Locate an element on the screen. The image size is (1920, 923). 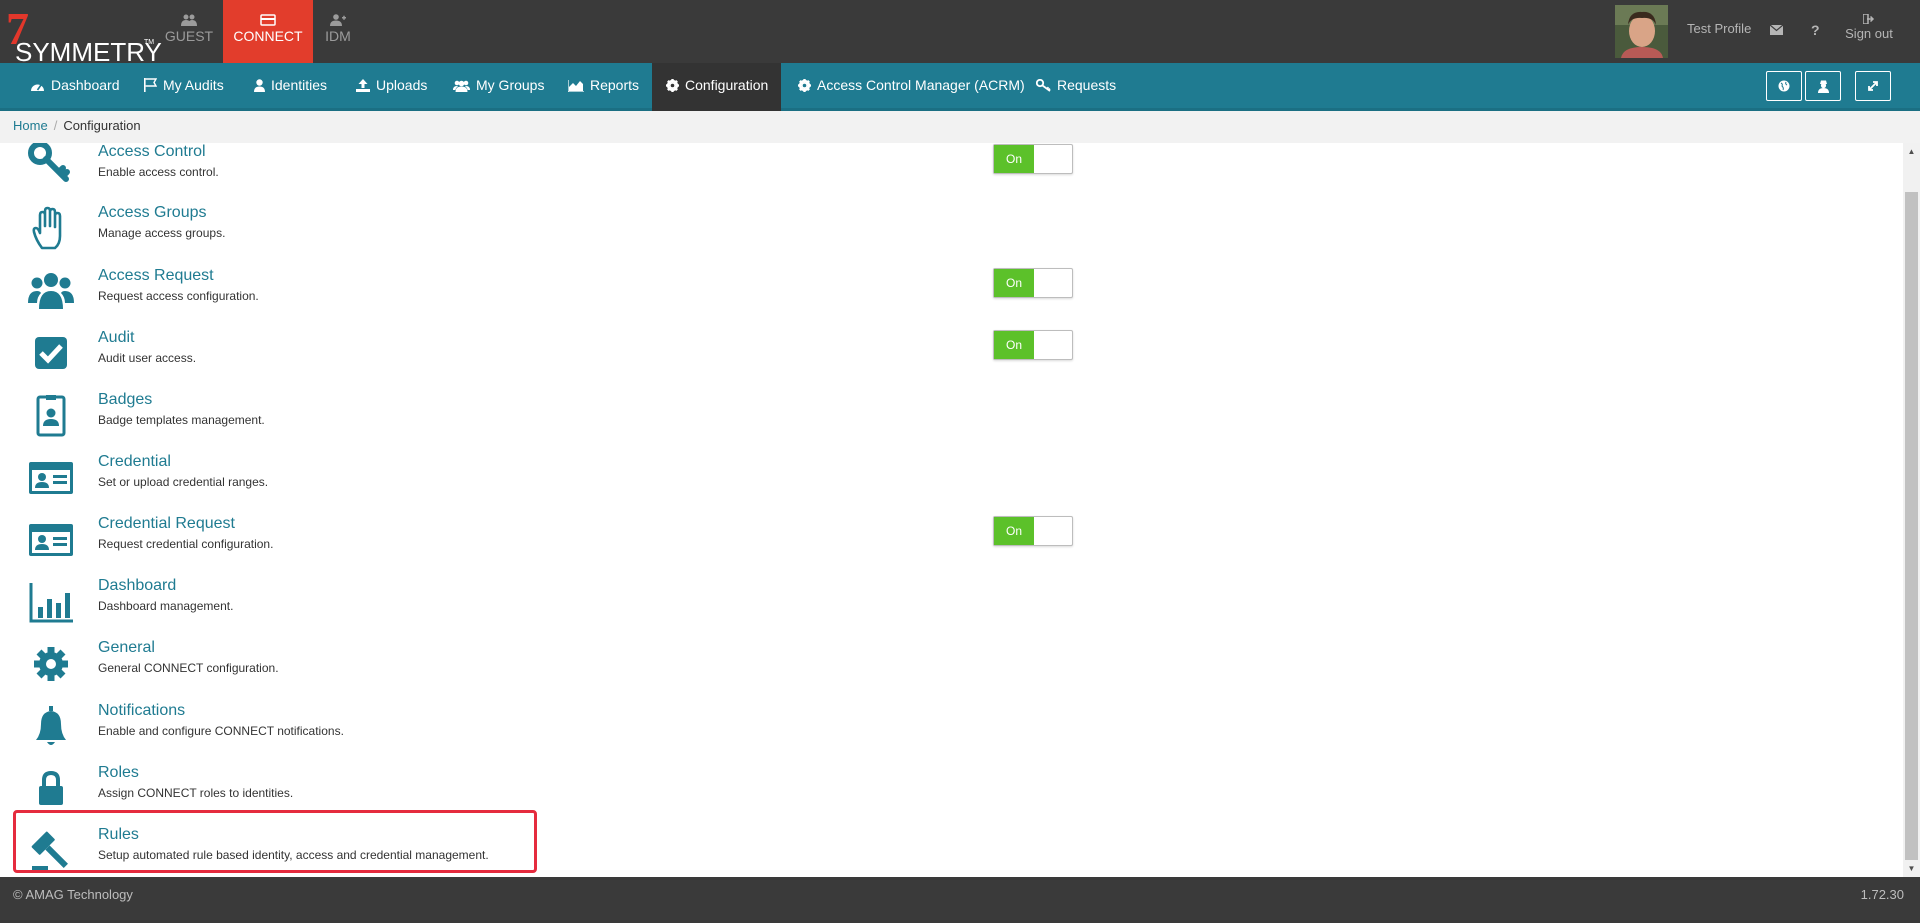
config-item-badges: Badges Badge templates management. is located at coordinates (550, 422).